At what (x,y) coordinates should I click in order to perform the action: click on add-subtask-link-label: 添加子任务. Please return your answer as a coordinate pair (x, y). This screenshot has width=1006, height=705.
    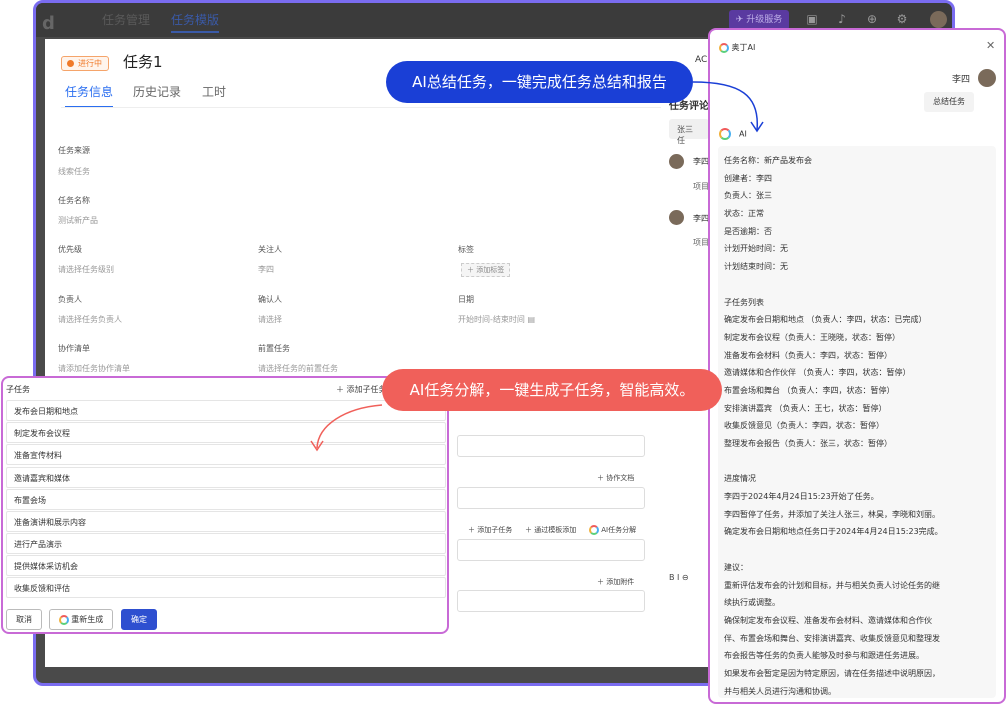
    Looking at the image, I should click on (495, 530).